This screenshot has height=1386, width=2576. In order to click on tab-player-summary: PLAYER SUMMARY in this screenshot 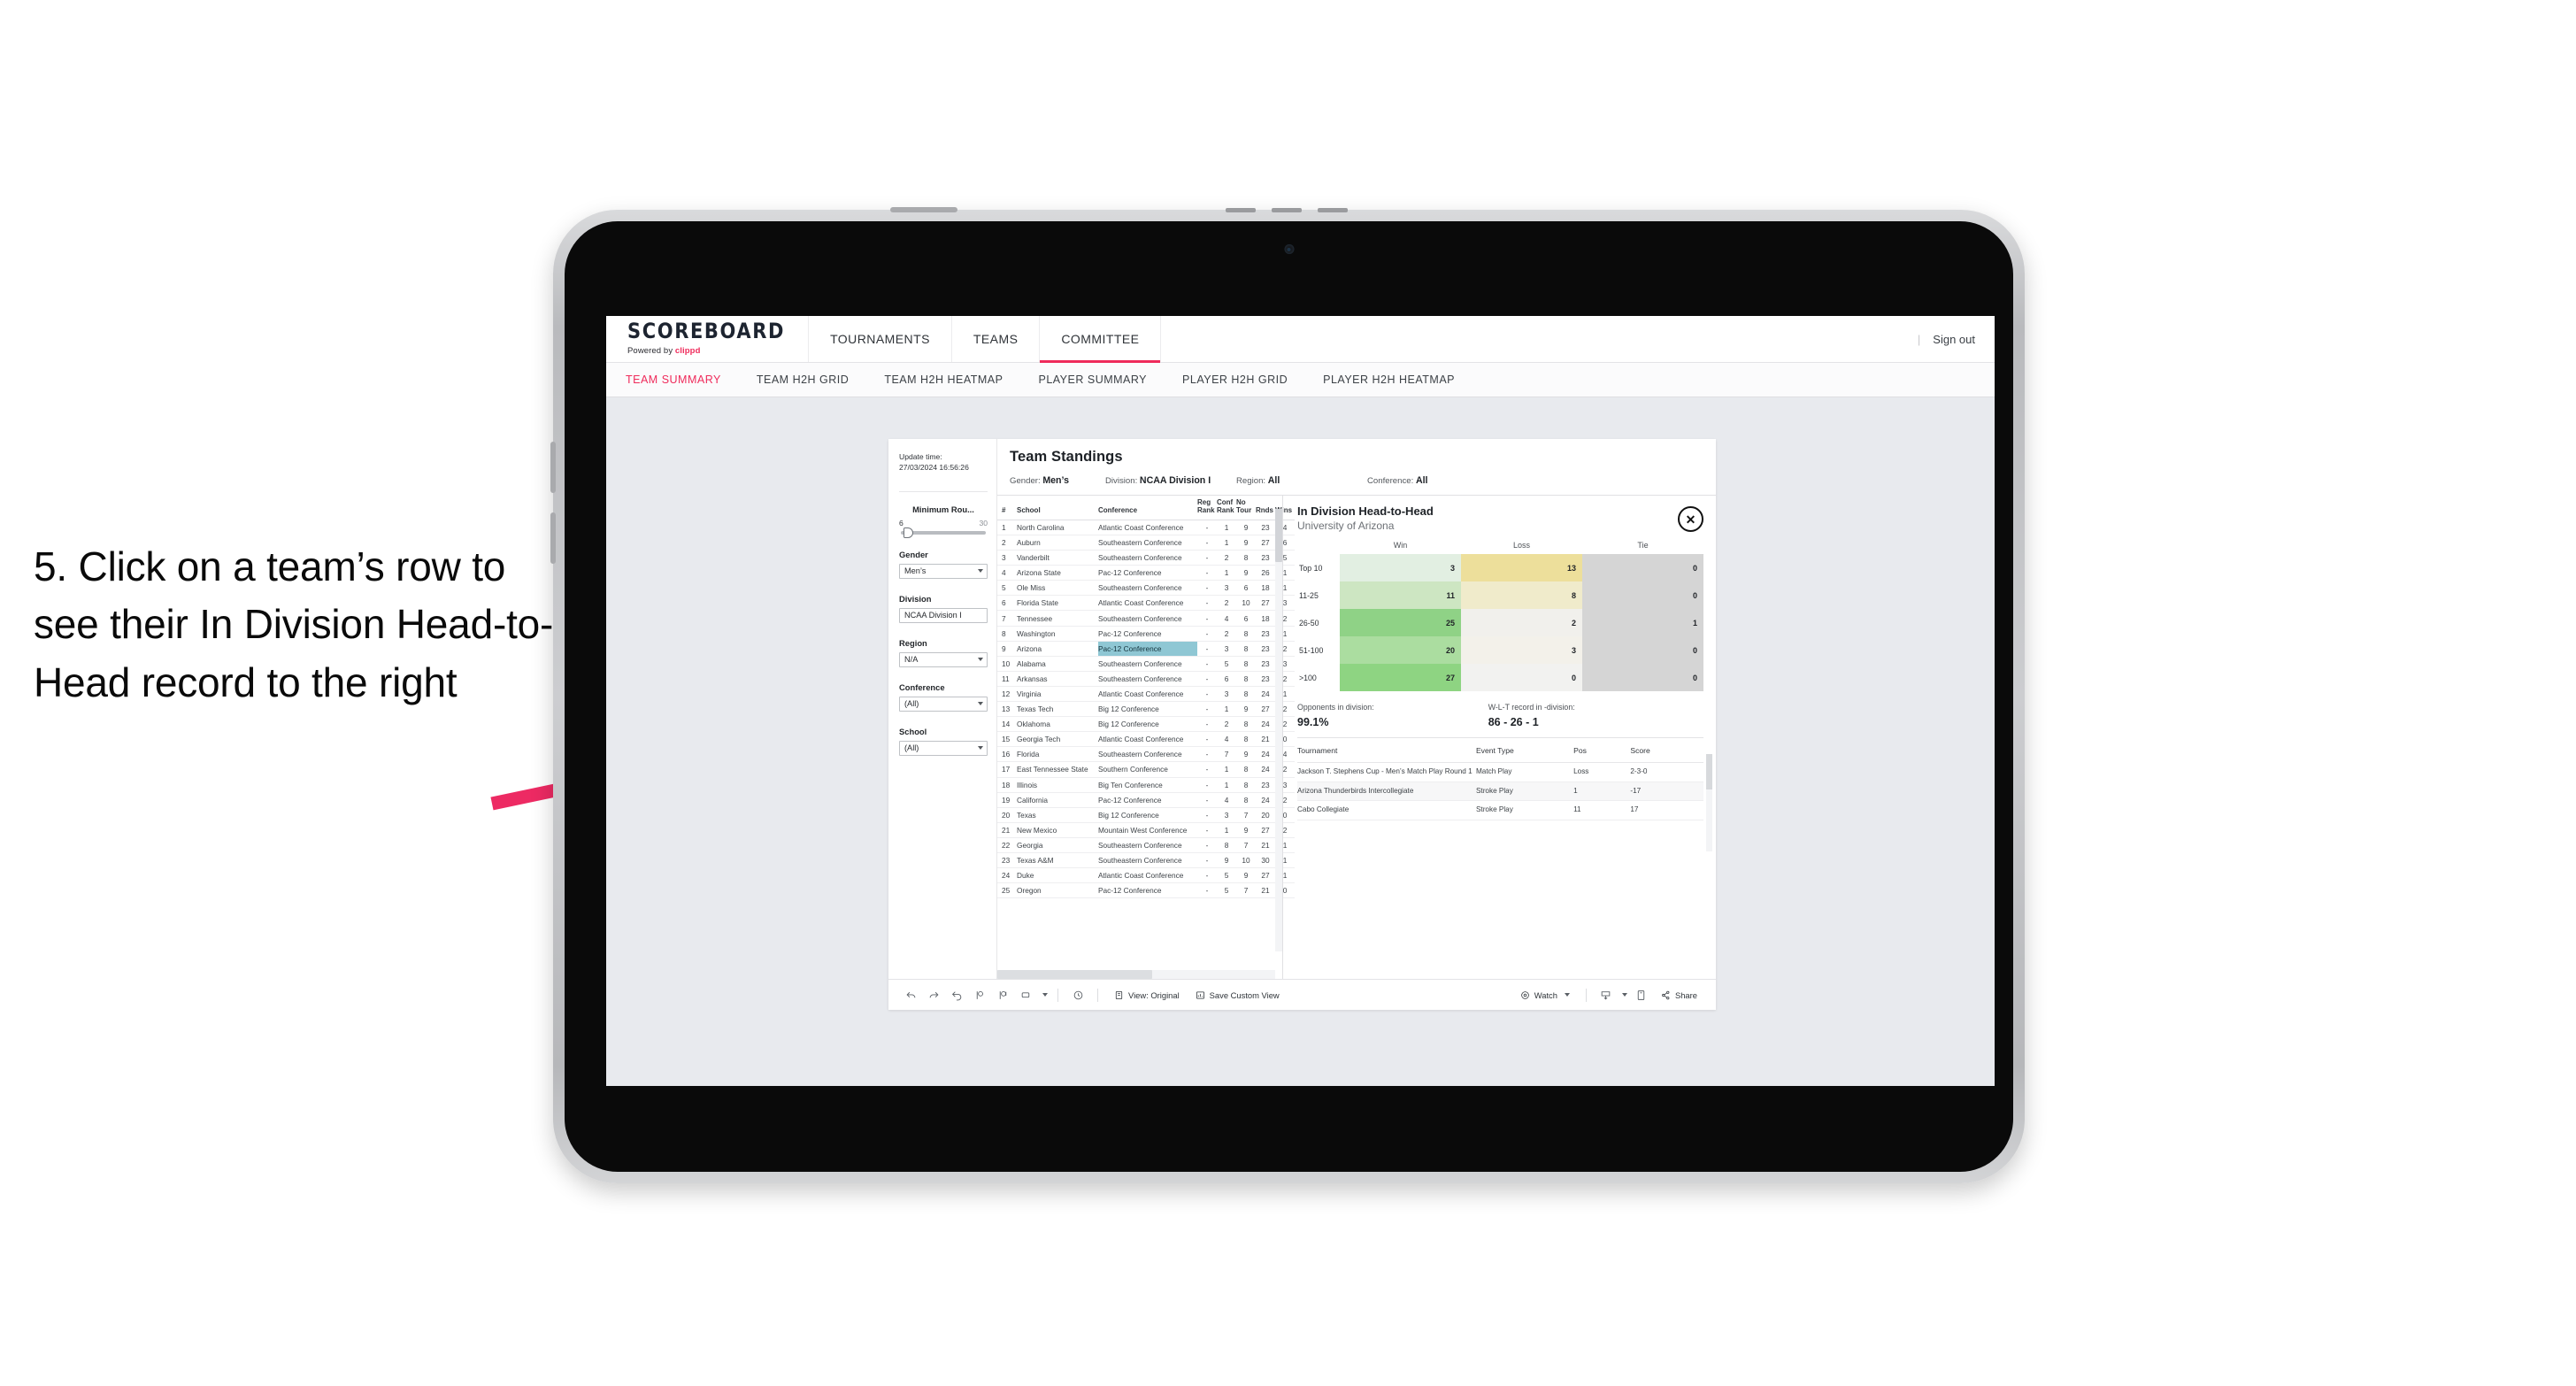, I will do `click(1102, 379)`.